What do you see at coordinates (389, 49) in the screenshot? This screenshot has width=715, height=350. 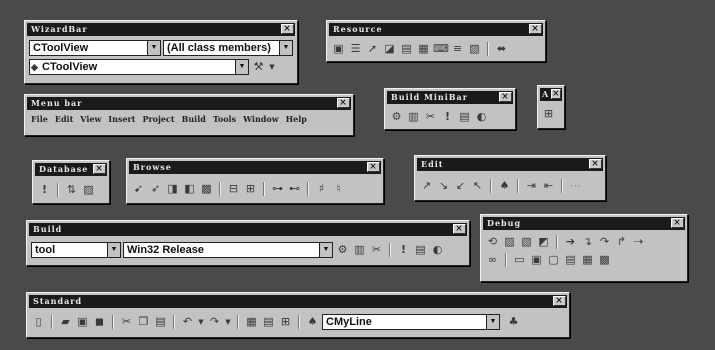 I see `new-icon-icon: ◪` at bounding box center [389, 49].